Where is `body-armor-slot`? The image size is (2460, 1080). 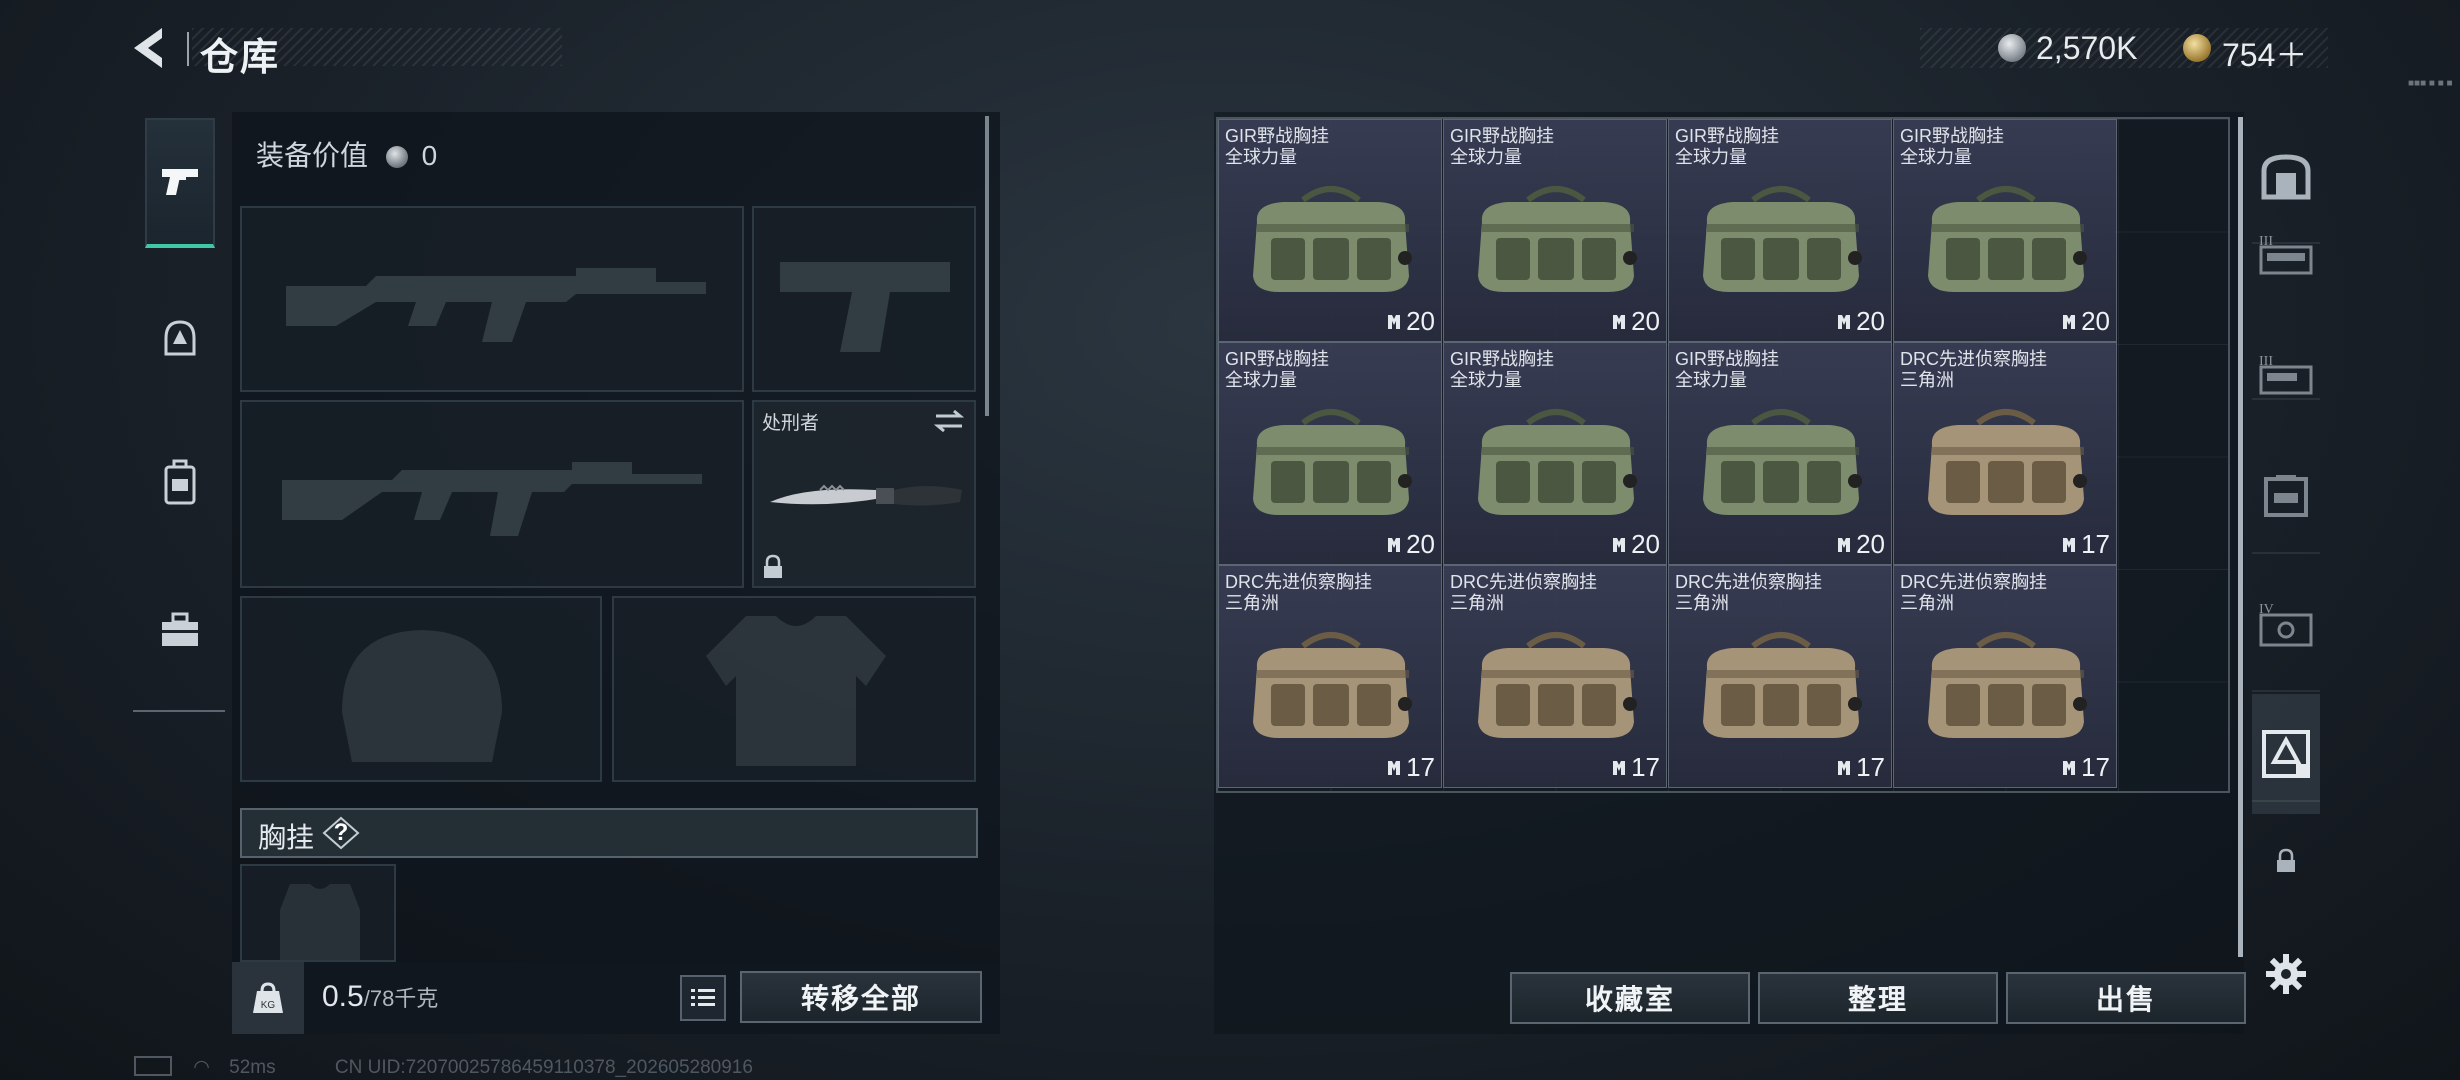
body-armor-slot is located at coordinates (794, 689).